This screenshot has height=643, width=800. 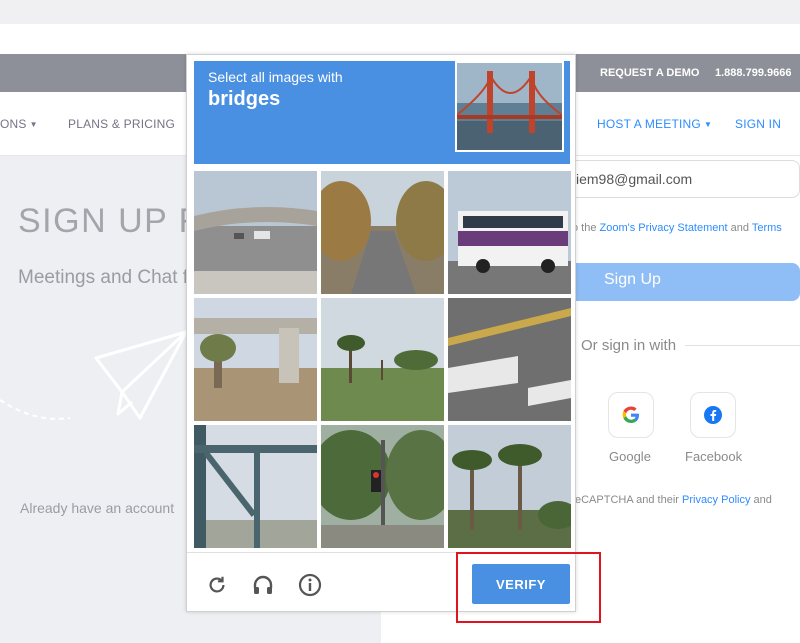 I want to click on nav-host-meeting-label: HOST A MEETING, so click(x=649, y=124).